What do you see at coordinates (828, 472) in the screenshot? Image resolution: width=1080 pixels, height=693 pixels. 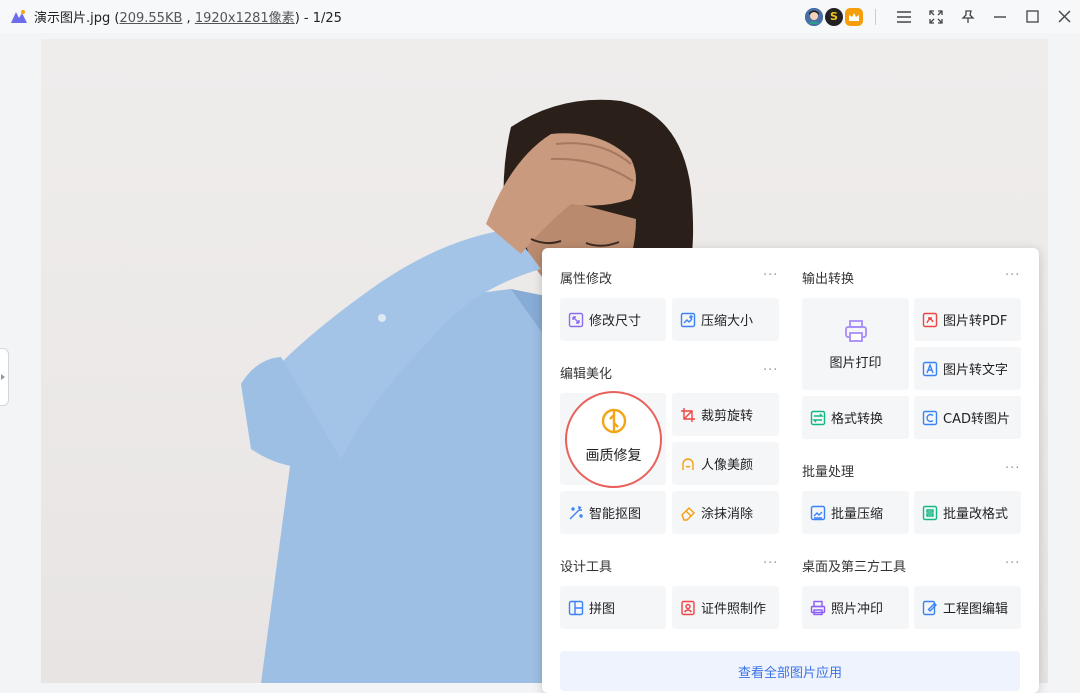 I see `section-title-batch: 批量处理` at bounding box center [828, 472].